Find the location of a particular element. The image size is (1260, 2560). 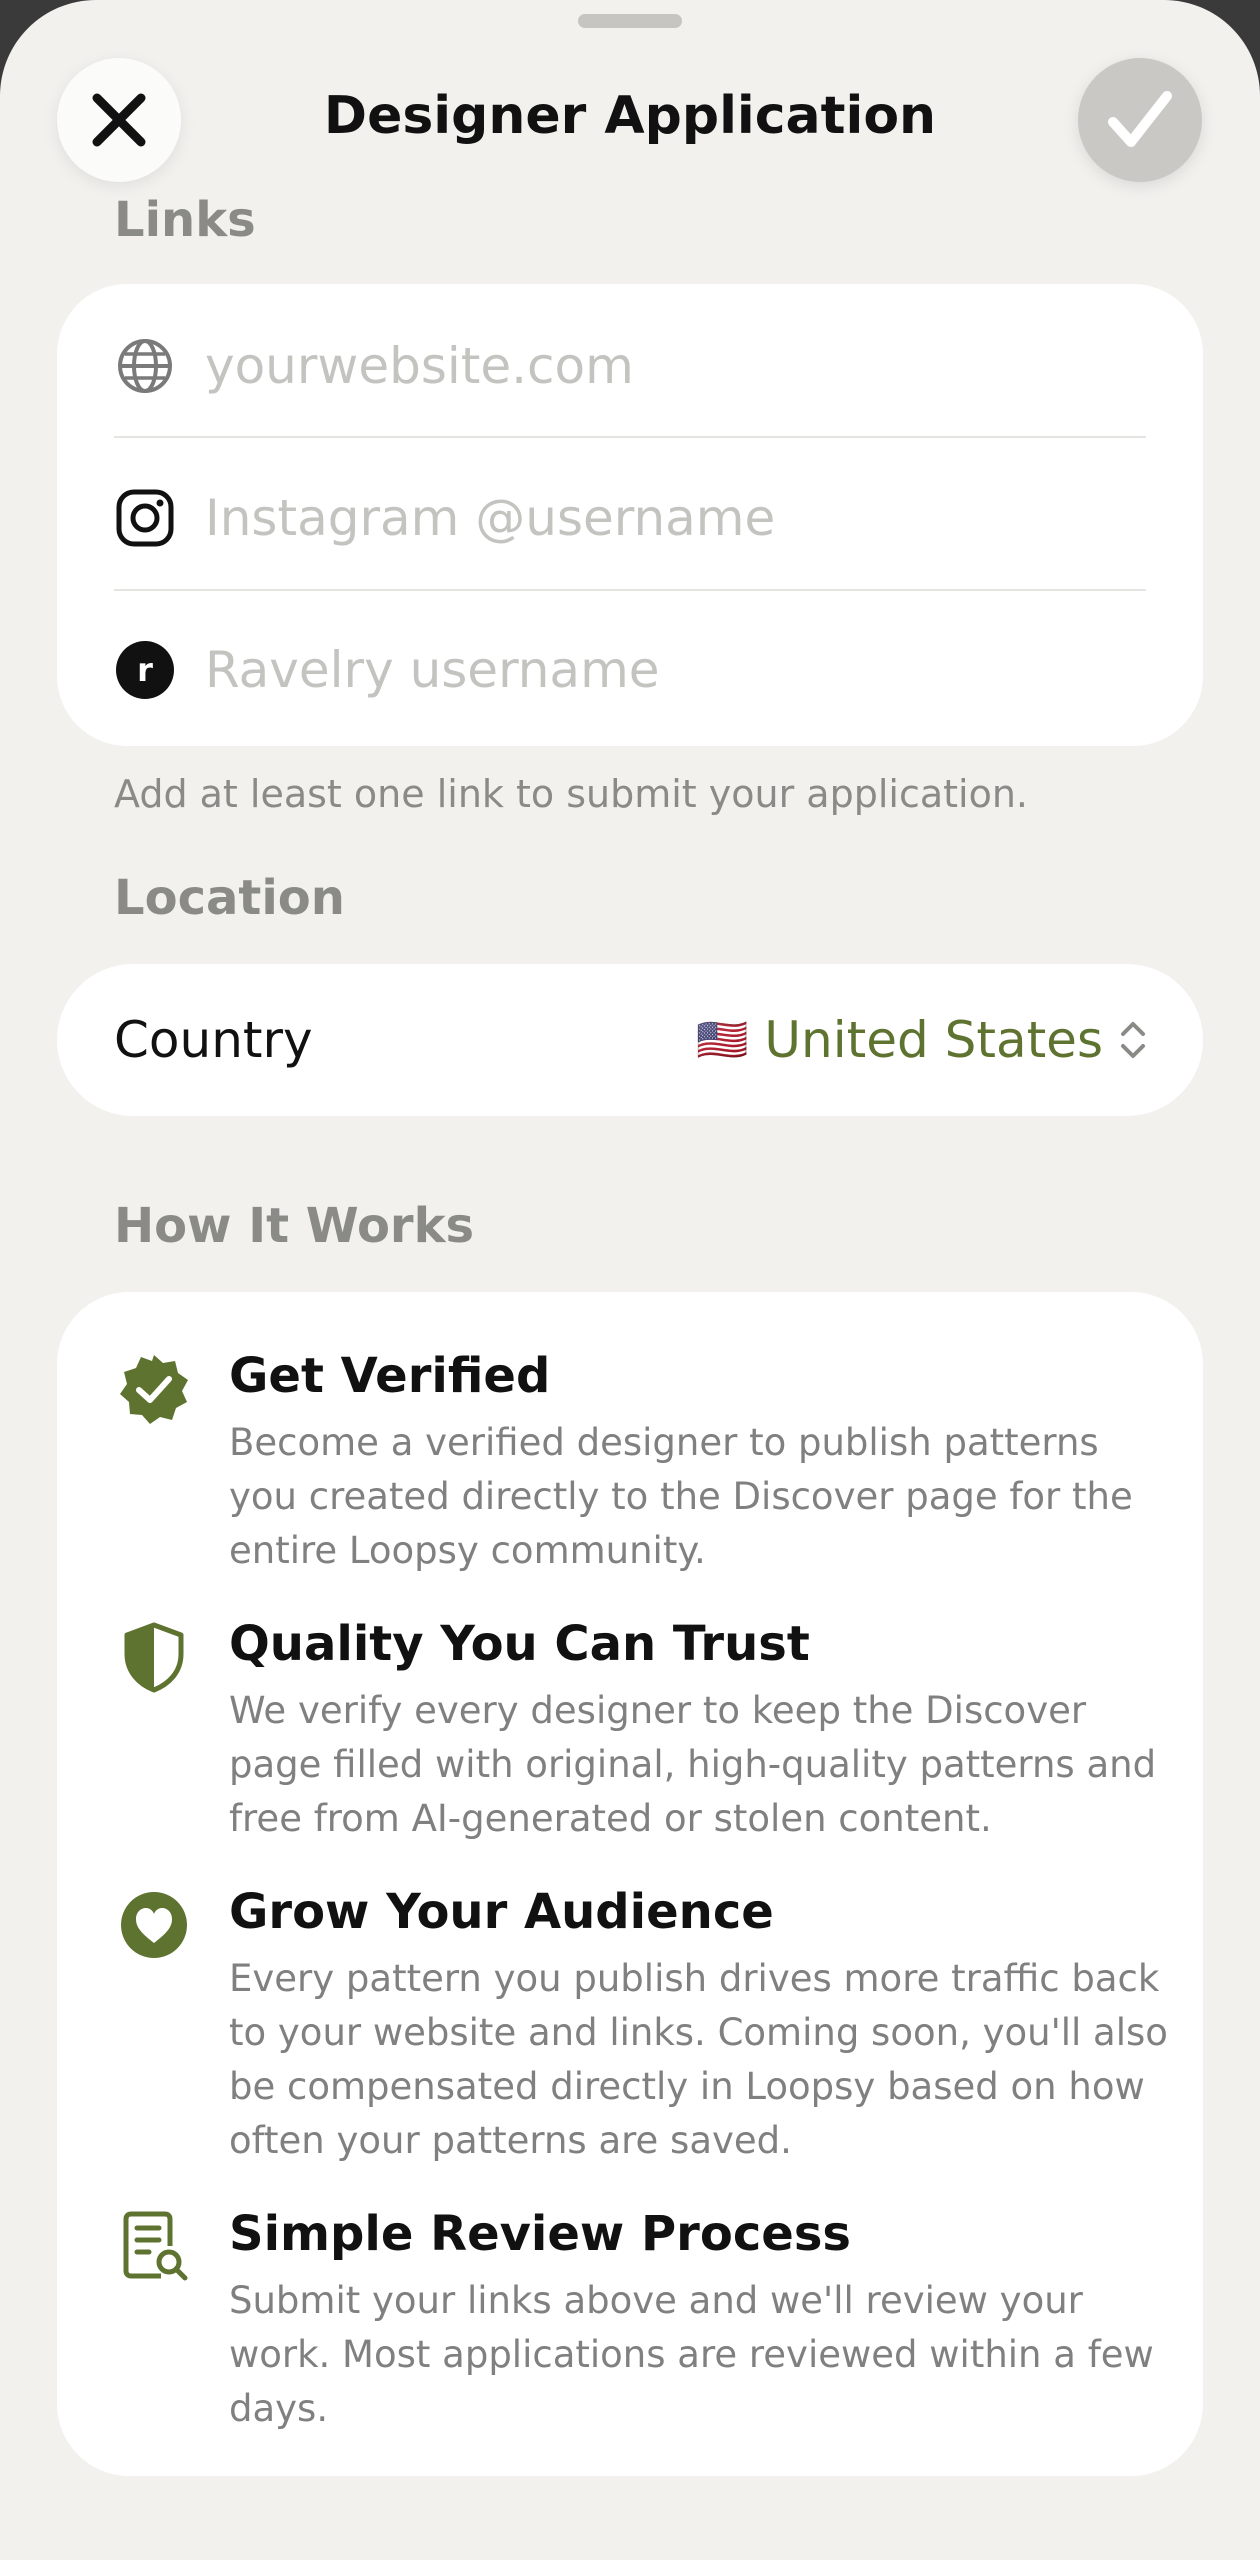

submit-button is located at coordinates (1140, 120).